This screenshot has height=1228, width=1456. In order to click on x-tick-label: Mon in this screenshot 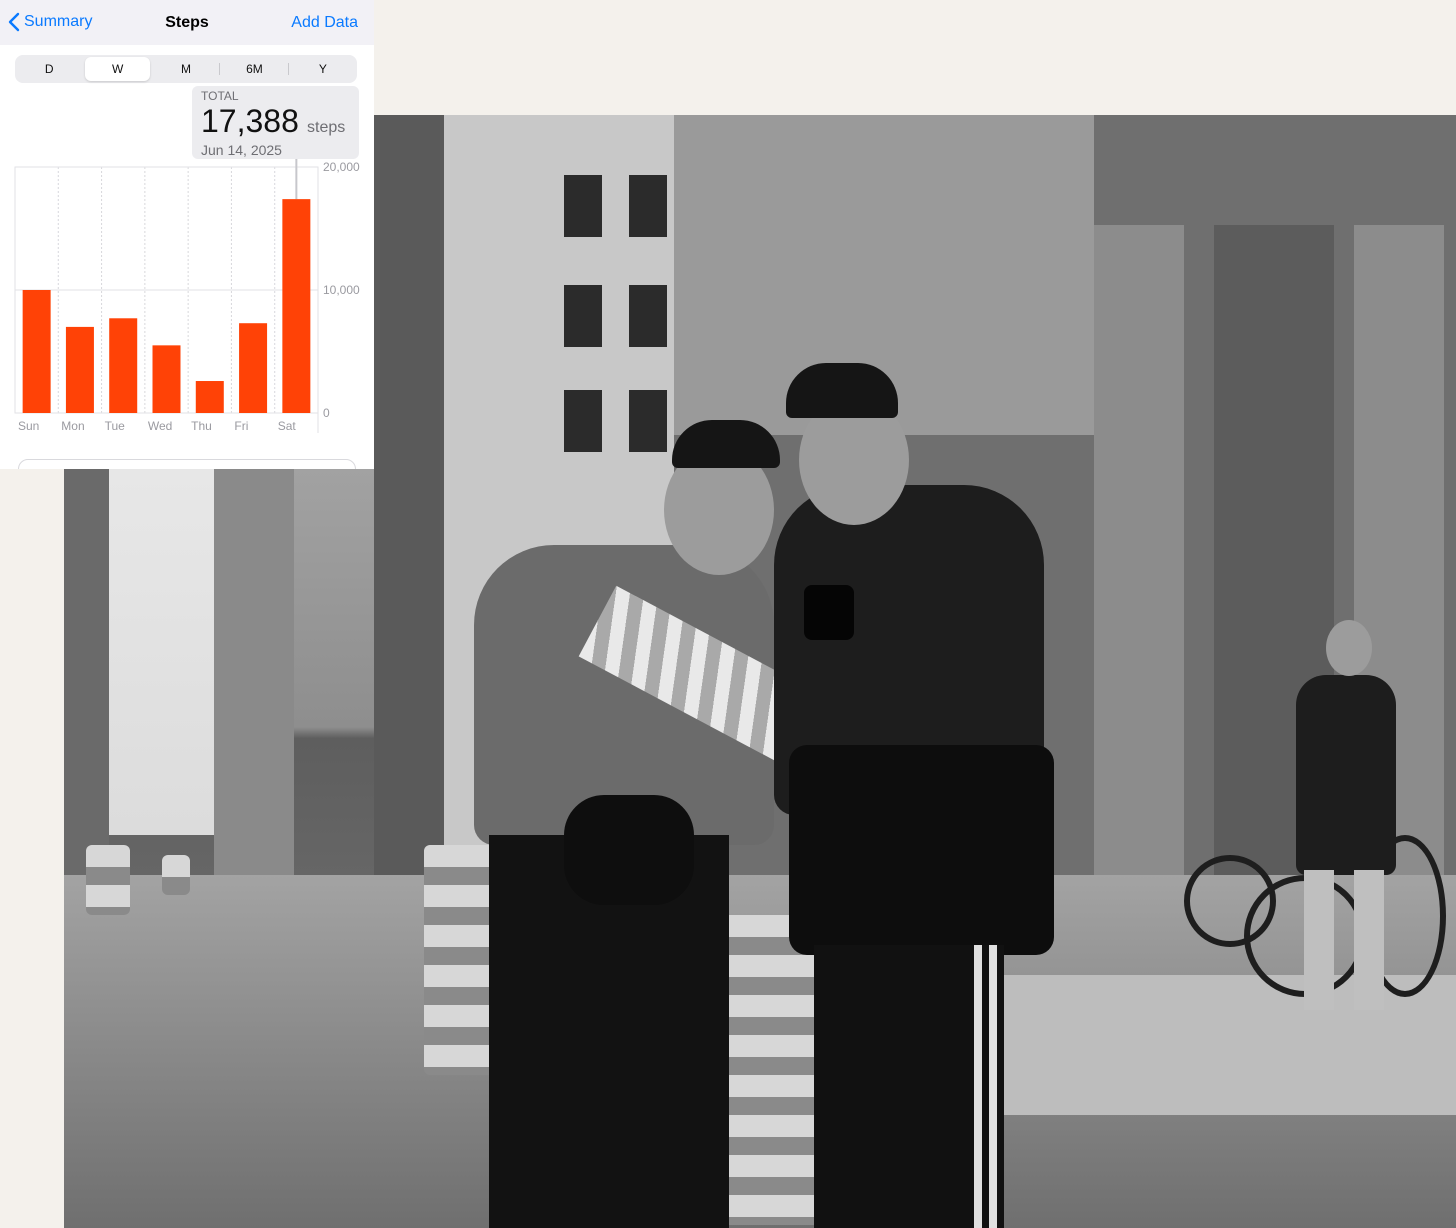, I will do `click(72, 426)`.